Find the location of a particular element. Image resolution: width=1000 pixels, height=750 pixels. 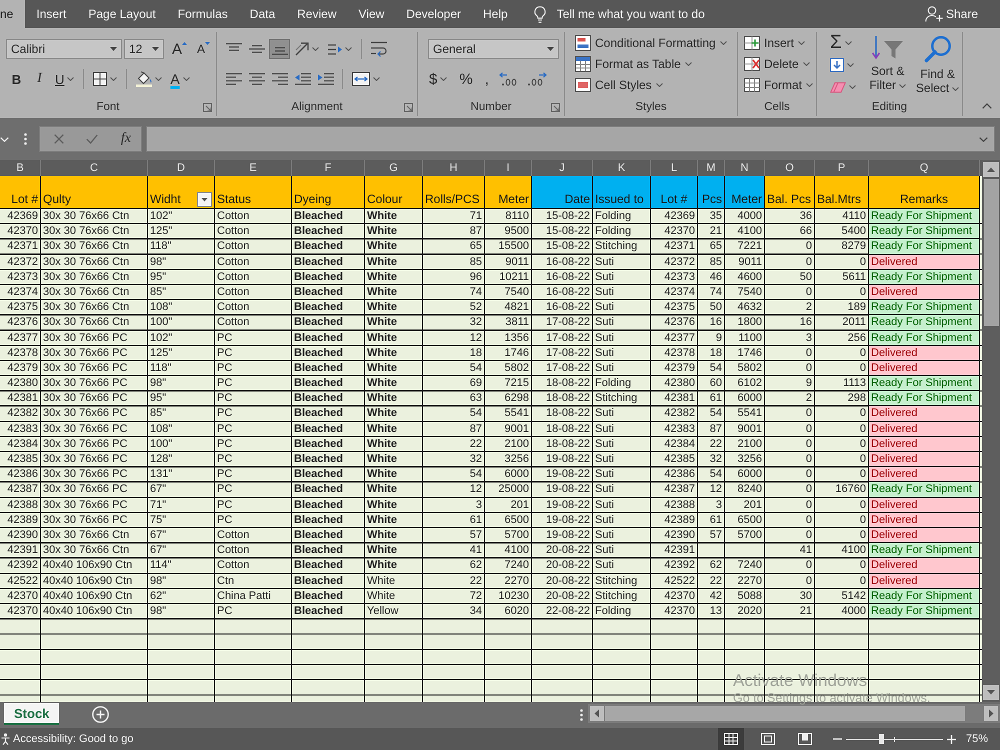

filter-dropdown-icon is located at coordinates (204, 199).